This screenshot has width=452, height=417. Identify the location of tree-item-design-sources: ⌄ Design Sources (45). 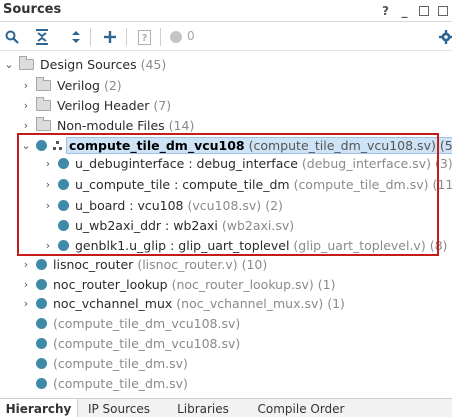
(84, 64).